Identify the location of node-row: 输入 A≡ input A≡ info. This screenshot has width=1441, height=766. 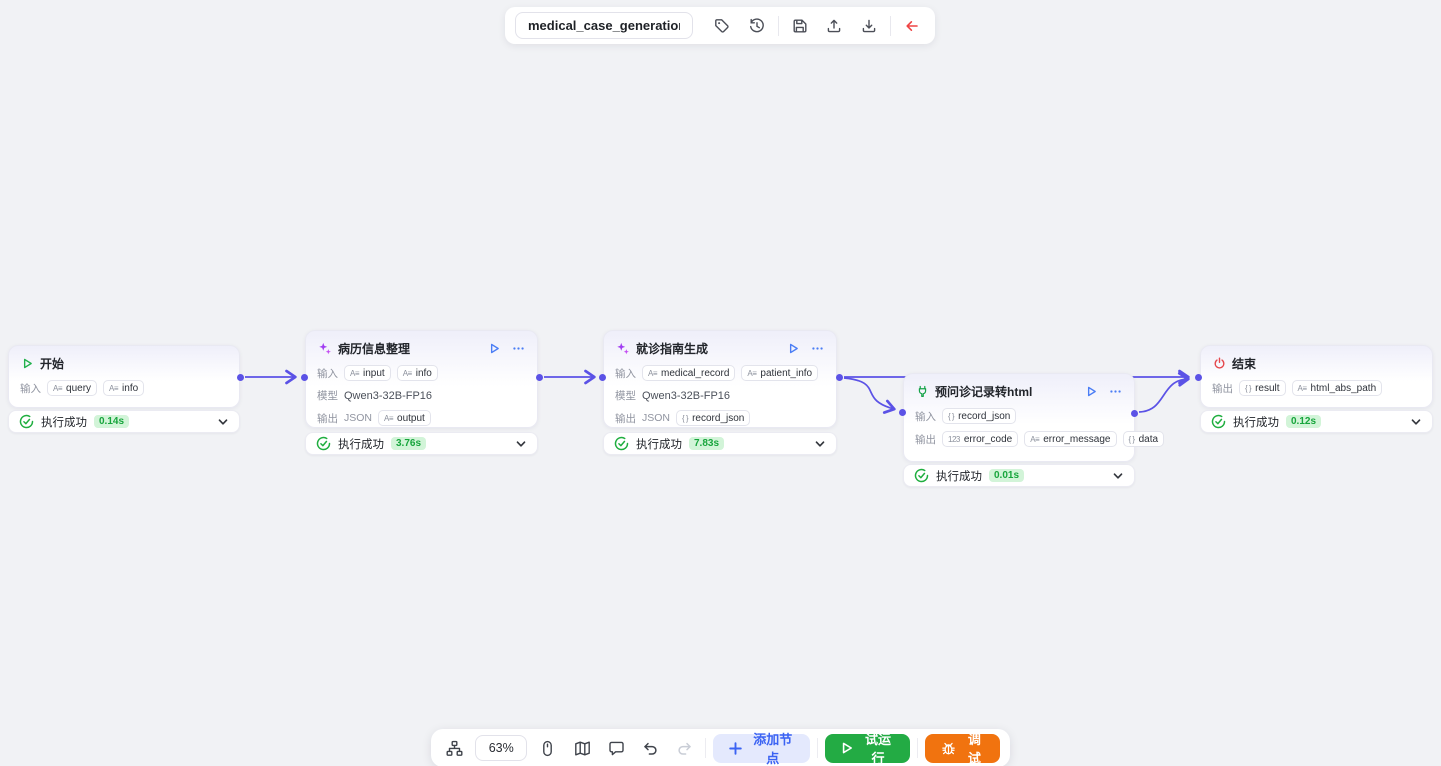
(421, 373).